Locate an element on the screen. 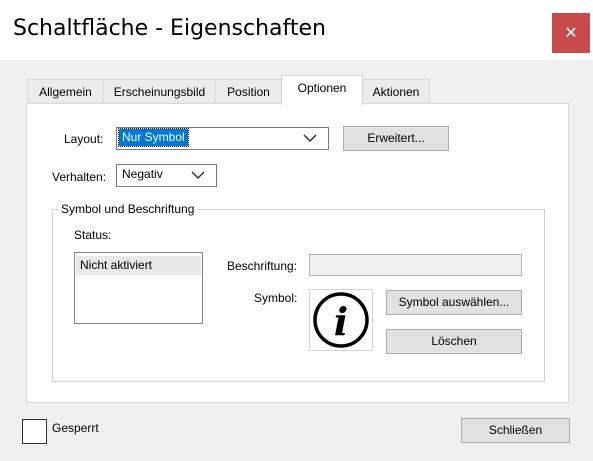  tab-erscheinungsbild: Erscheinungsbild is located at coordinates (159, 91).